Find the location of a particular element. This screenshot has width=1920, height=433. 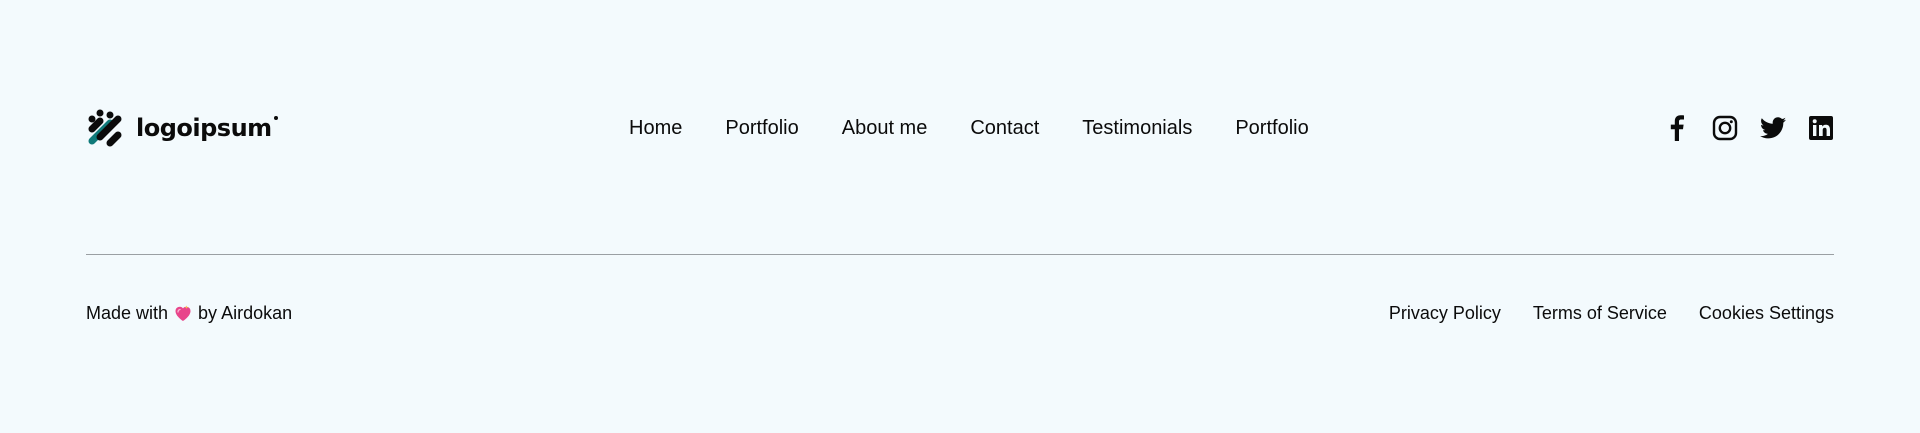

logo-link: logoipsum is located at coordinates (182, 128).